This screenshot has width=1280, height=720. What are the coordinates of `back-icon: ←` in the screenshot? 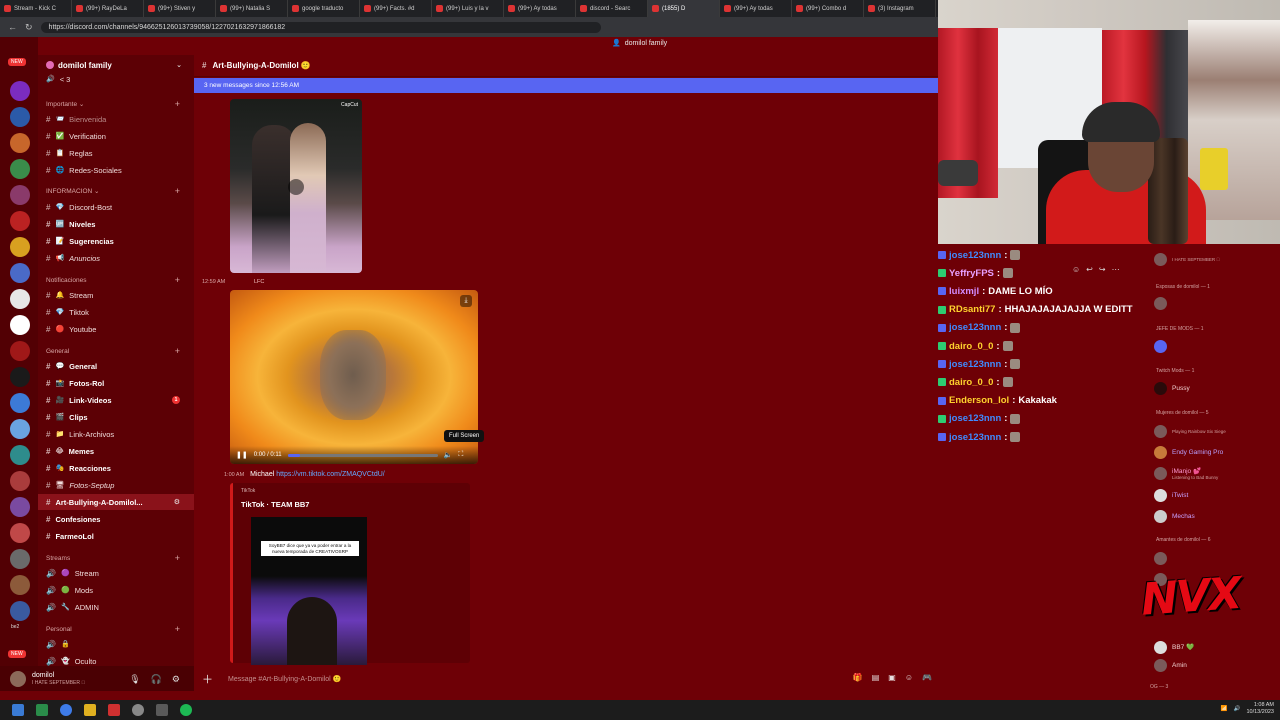 It's located at (12, 27).